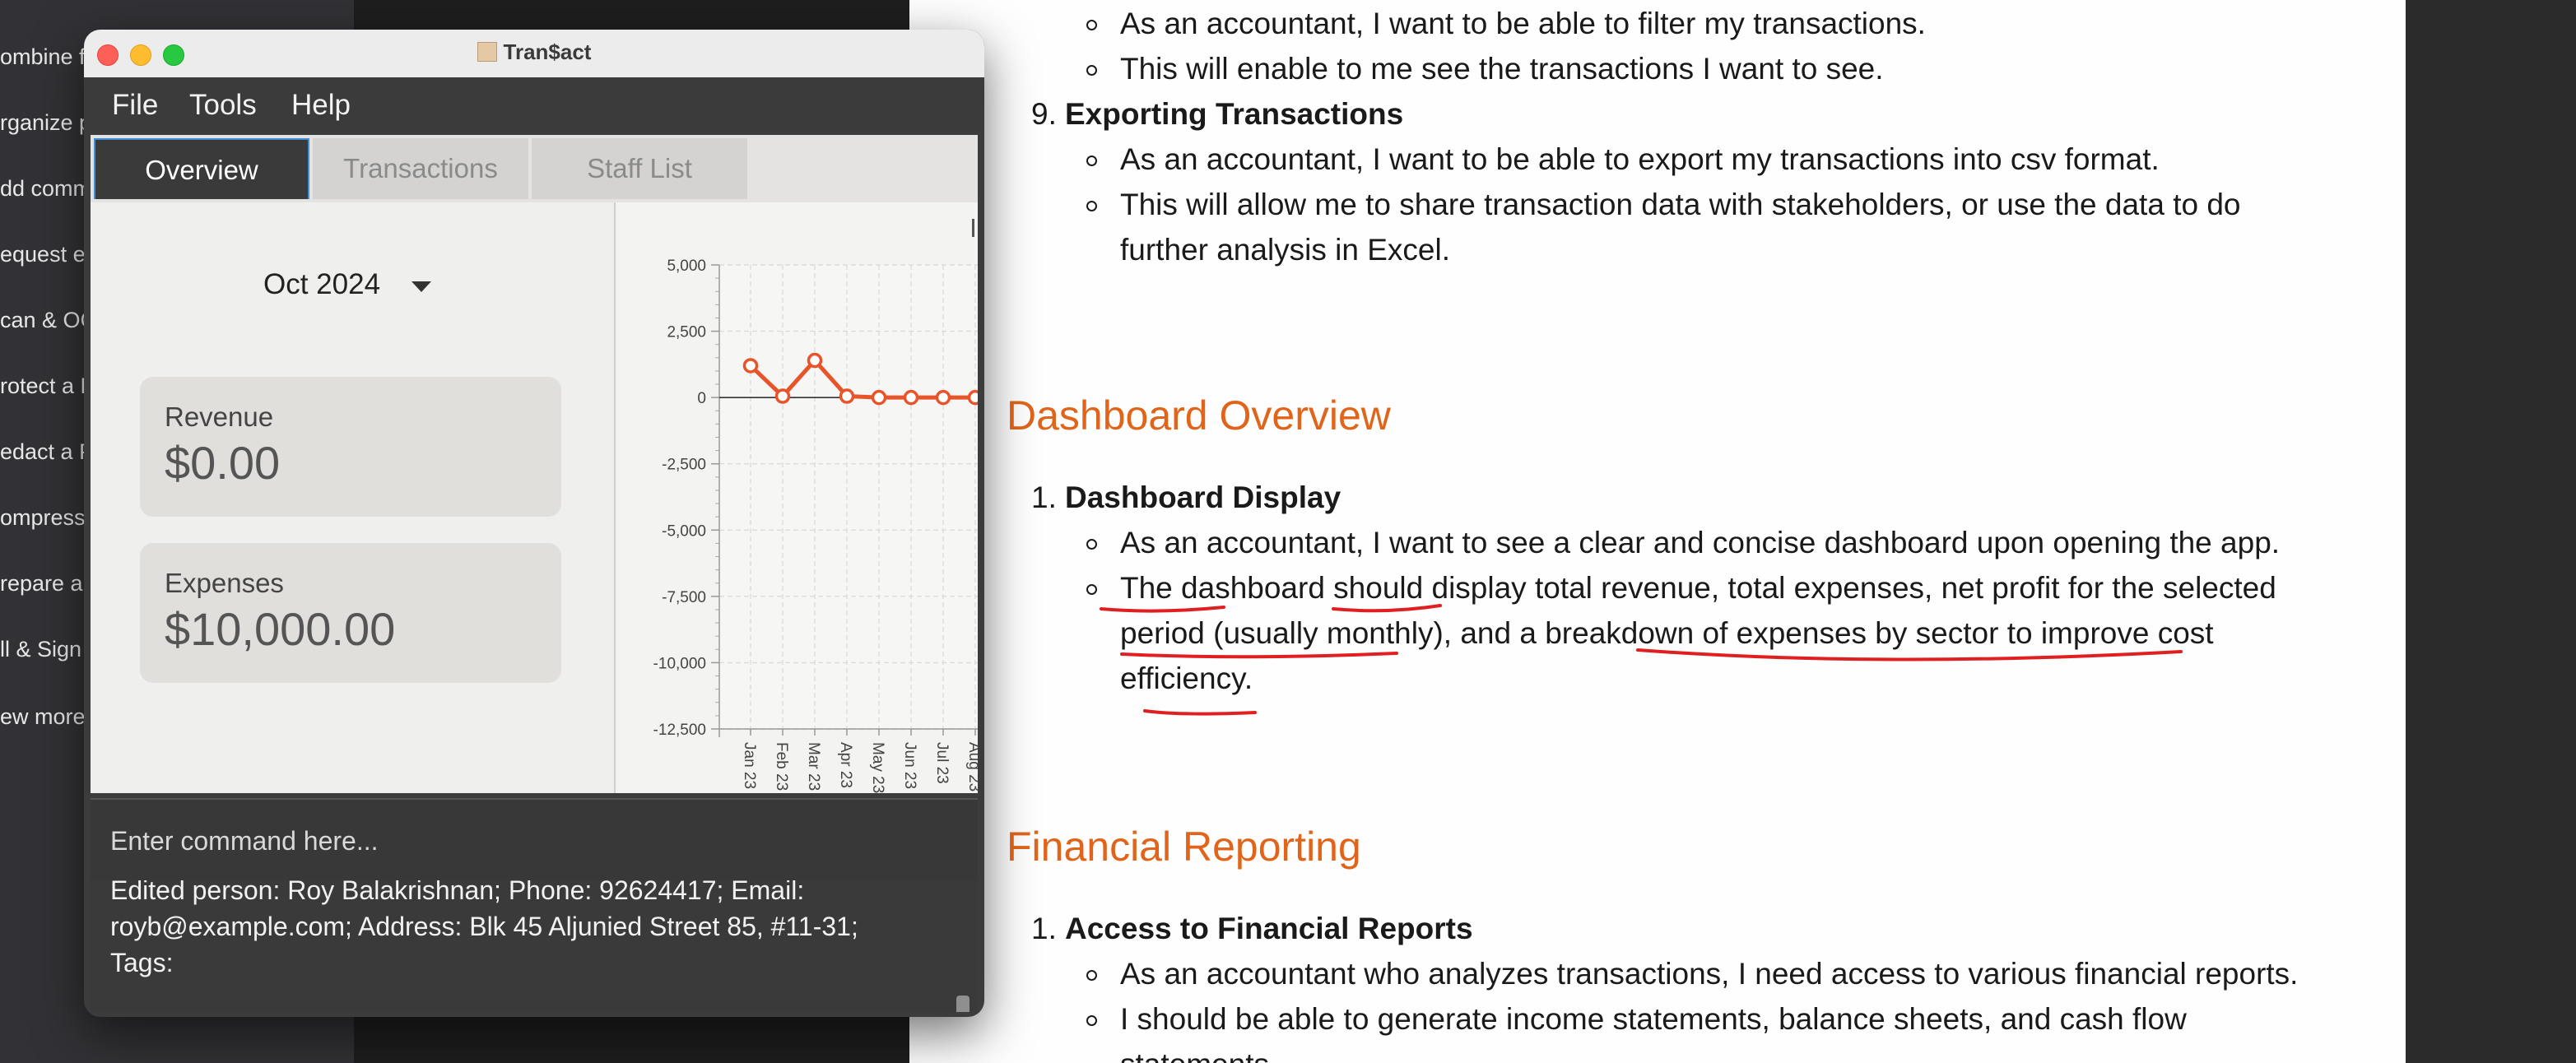 This screenshot has width=2576, height=1063. What do you see at coordinates (47, 583) in the screenshot?
I see `sidebar-item: repare a f` at bounding box center [47, 583].